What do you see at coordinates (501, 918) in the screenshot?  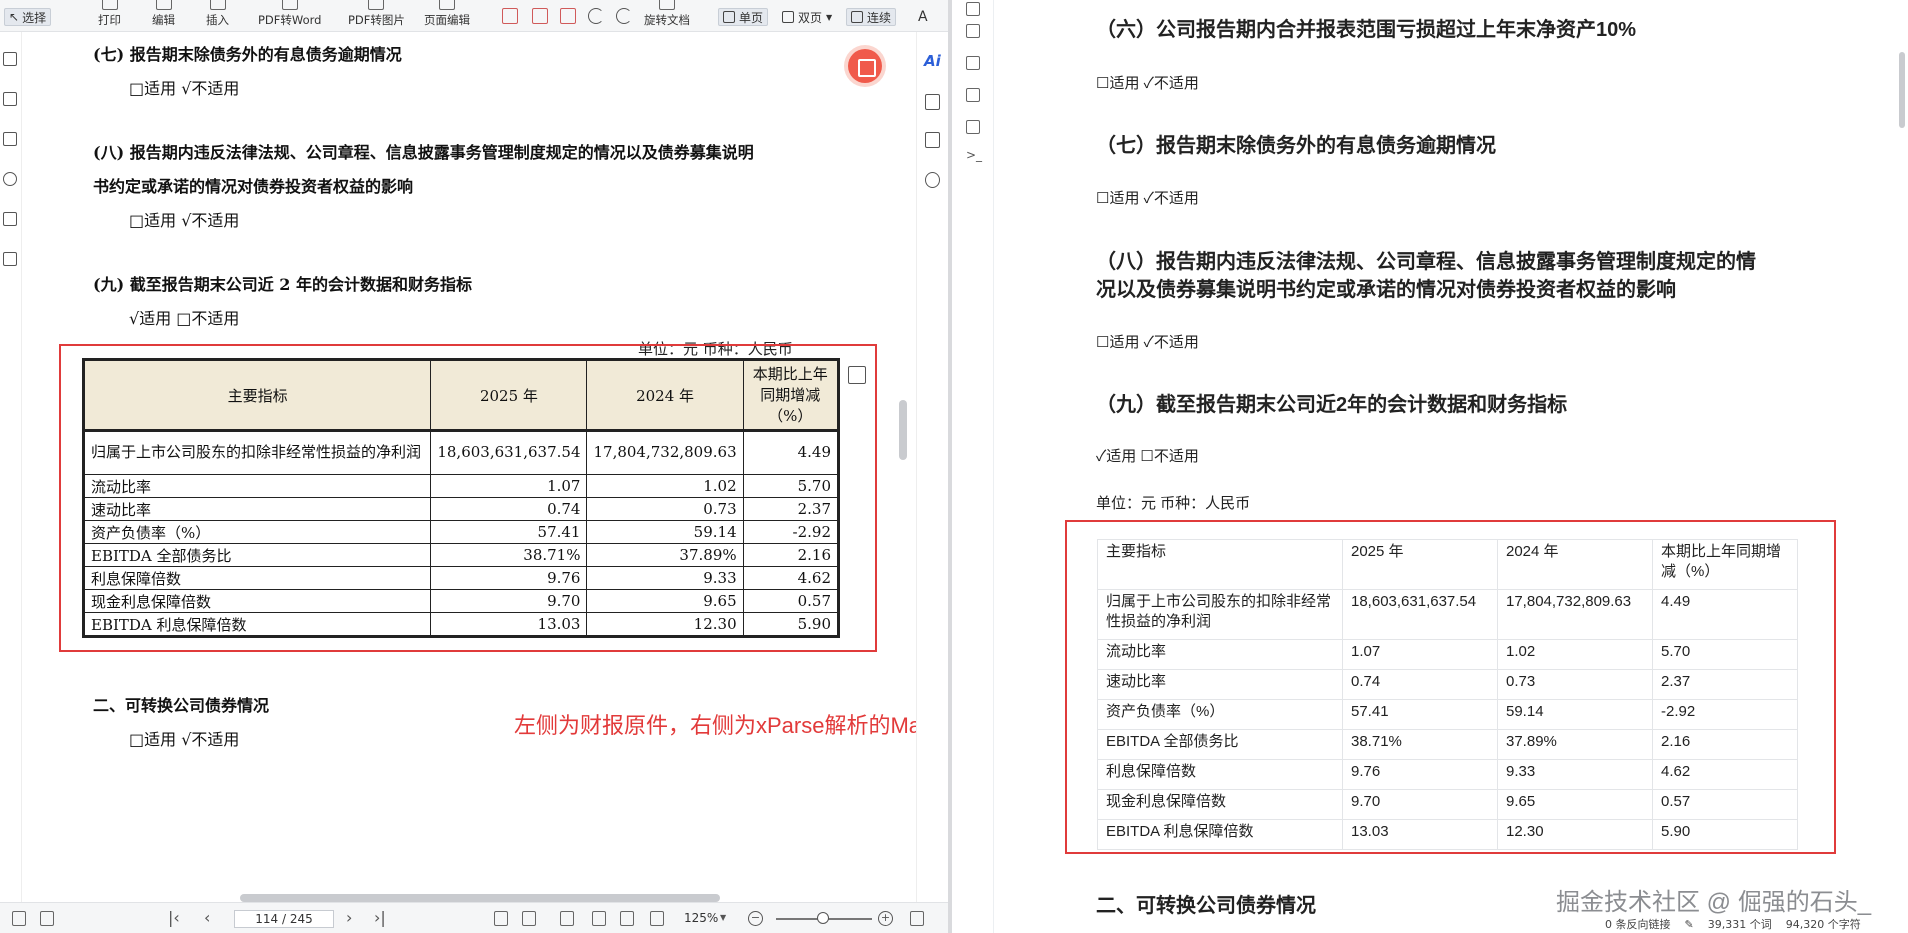 I see `fit-width-icon` at bounding box center [501, 918].